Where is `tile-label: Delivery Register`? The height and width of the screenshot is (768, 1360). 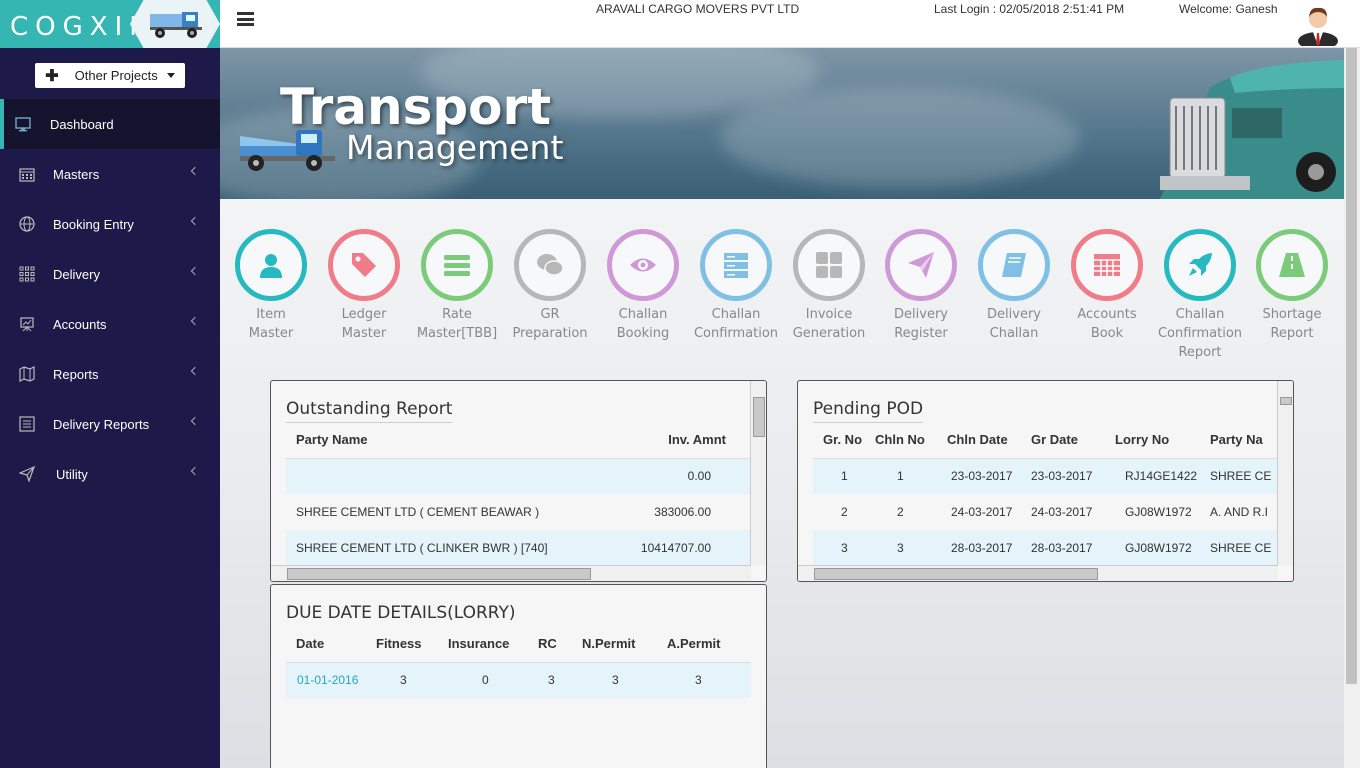
tile-label: Delivery Register is located at coordinates (921, 324).